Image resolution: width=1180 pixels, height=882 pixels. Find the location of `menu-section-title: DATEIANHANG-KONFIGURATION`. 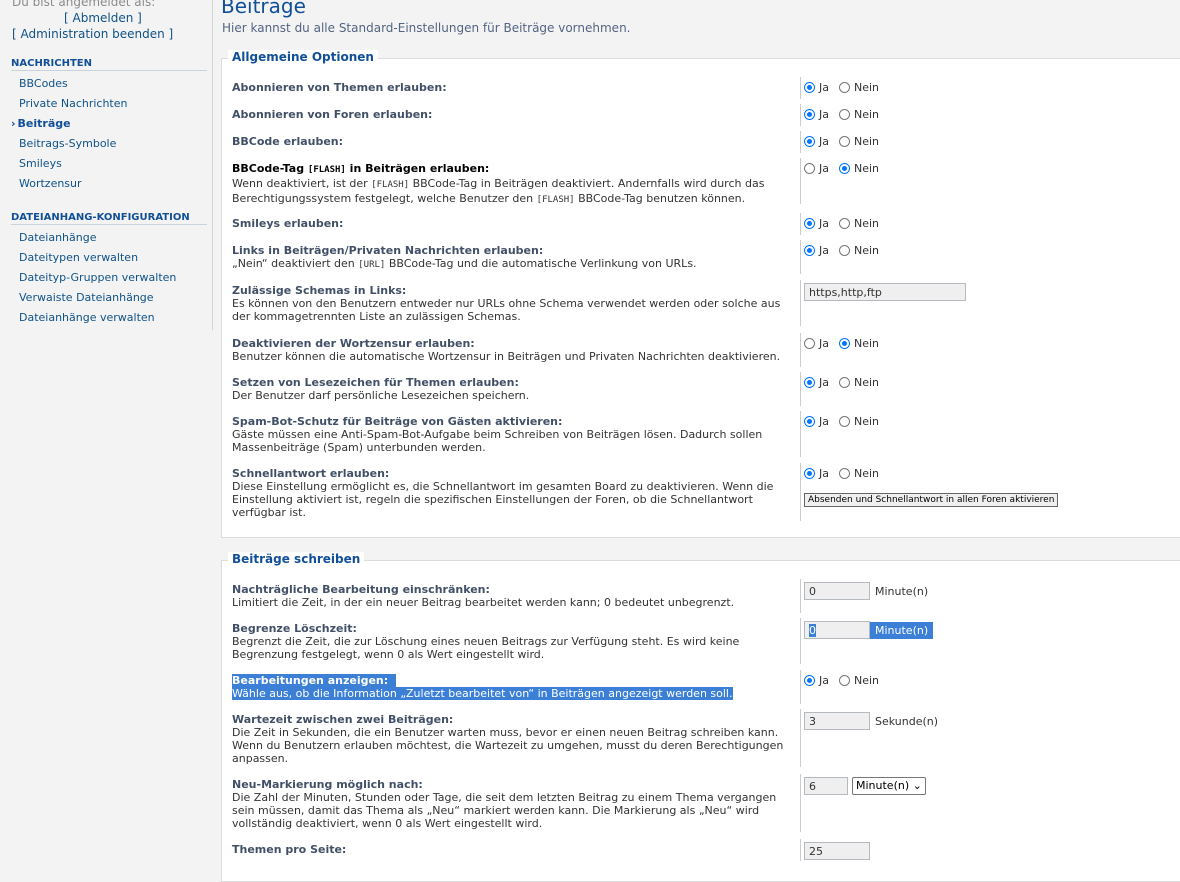

menu-section-title: DATEIANHANG-KONFIGURATION is located at coordinates (109, 218).